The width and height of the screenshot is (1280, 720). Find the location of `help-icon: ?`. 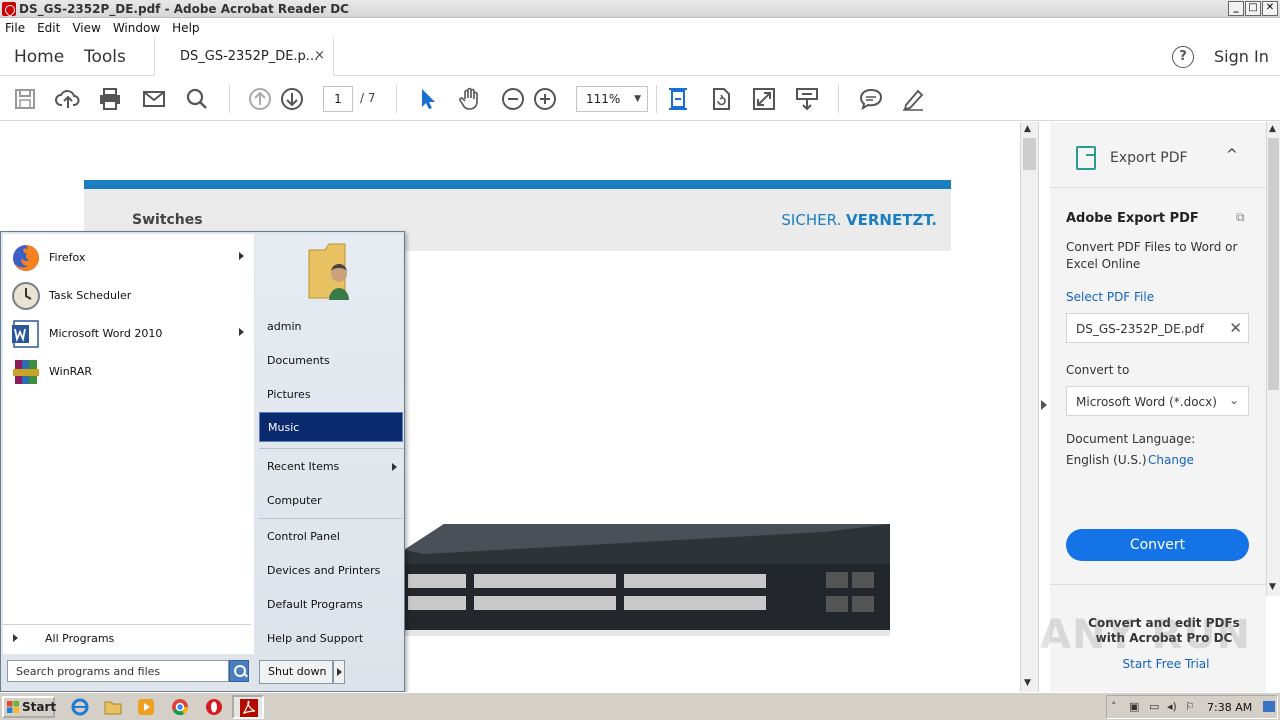

help-icon: ? is located at coordinates (1183, 57).